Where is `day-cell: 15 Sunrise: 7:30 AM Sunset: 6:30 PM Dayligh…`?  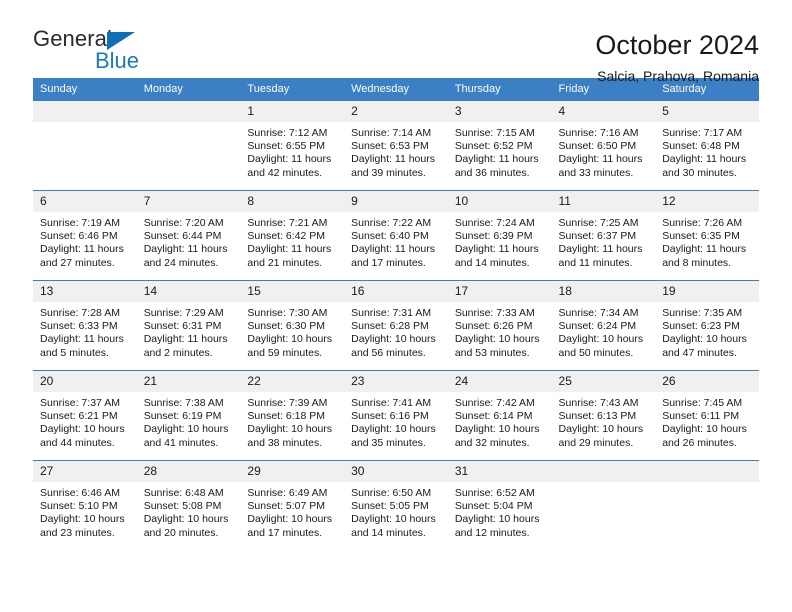 day-cell: 15 Sunrise: 7:30 AM Sunset: 6:30 PM Dayligh… is located at coordinates (292, 325).